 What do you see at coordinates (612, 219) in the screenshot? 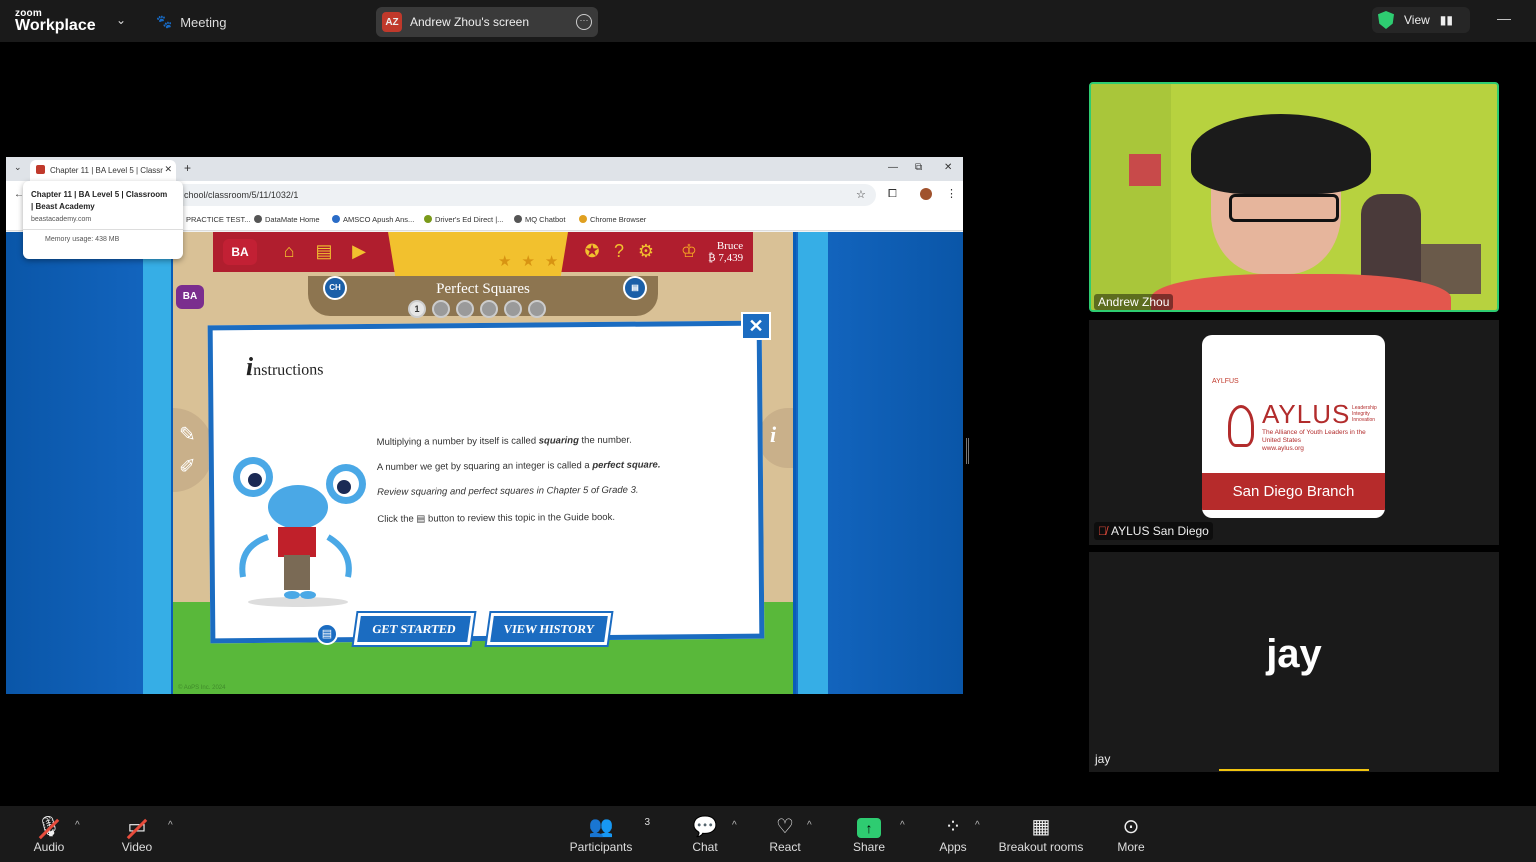
I see `bookmark-item: Chrome Browser` at bounding box center [612, 219].